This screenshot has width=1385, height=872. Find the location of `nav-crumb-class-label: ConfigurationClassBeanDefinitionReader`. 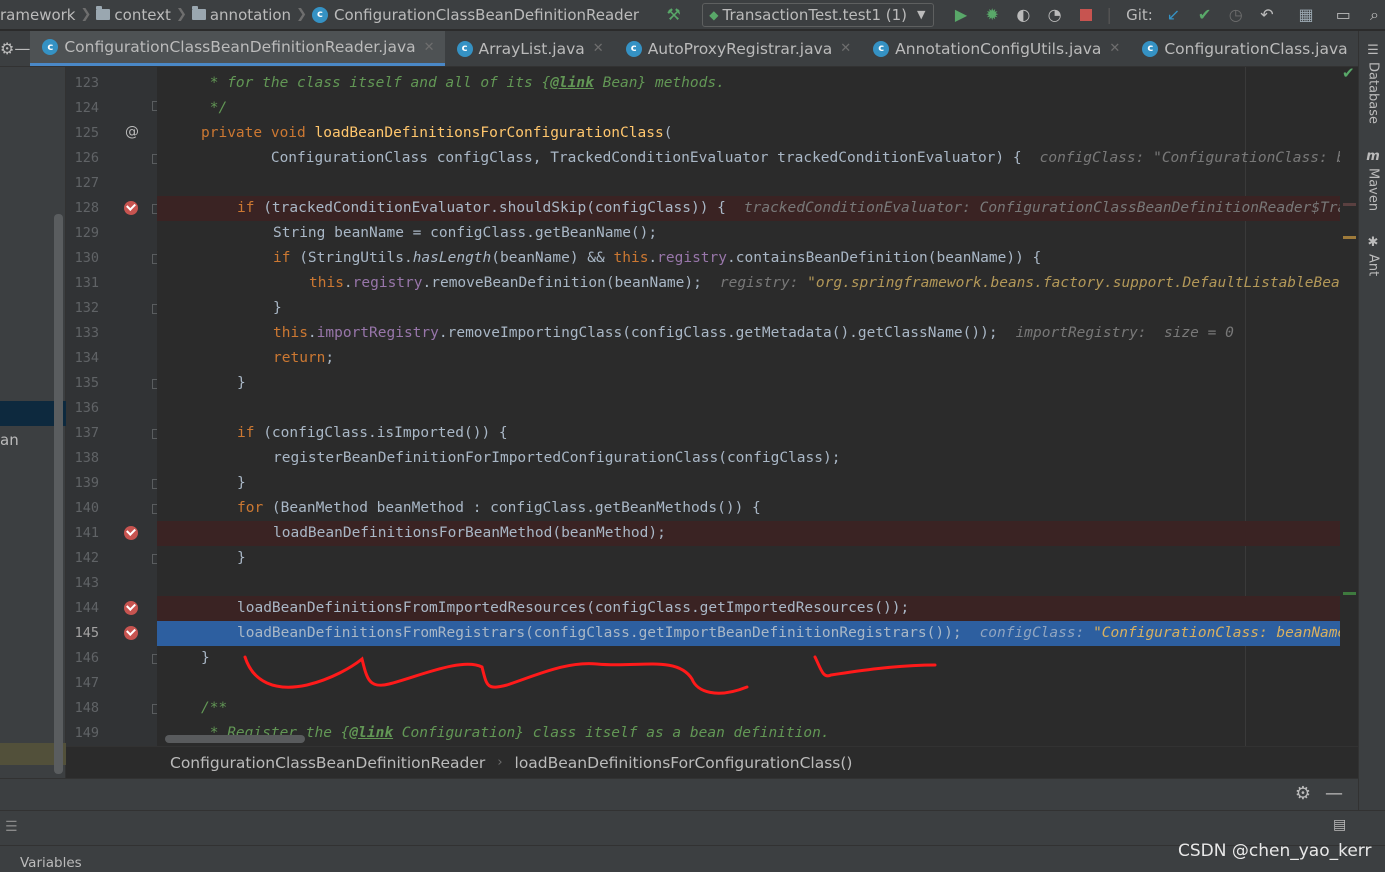

nav-crumb-class-label: ConfigurationClassBeanDefinitionReader is located at coordinates (486, 14).